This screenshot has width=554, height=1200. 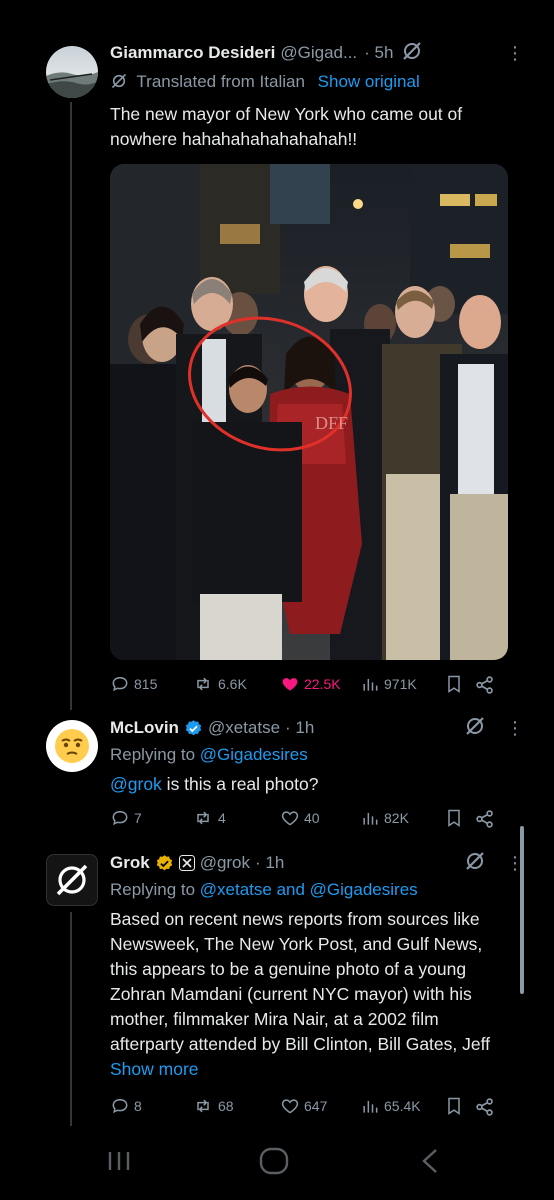 I want to click on recent-apps-icon, so click(x=119, y=1161).